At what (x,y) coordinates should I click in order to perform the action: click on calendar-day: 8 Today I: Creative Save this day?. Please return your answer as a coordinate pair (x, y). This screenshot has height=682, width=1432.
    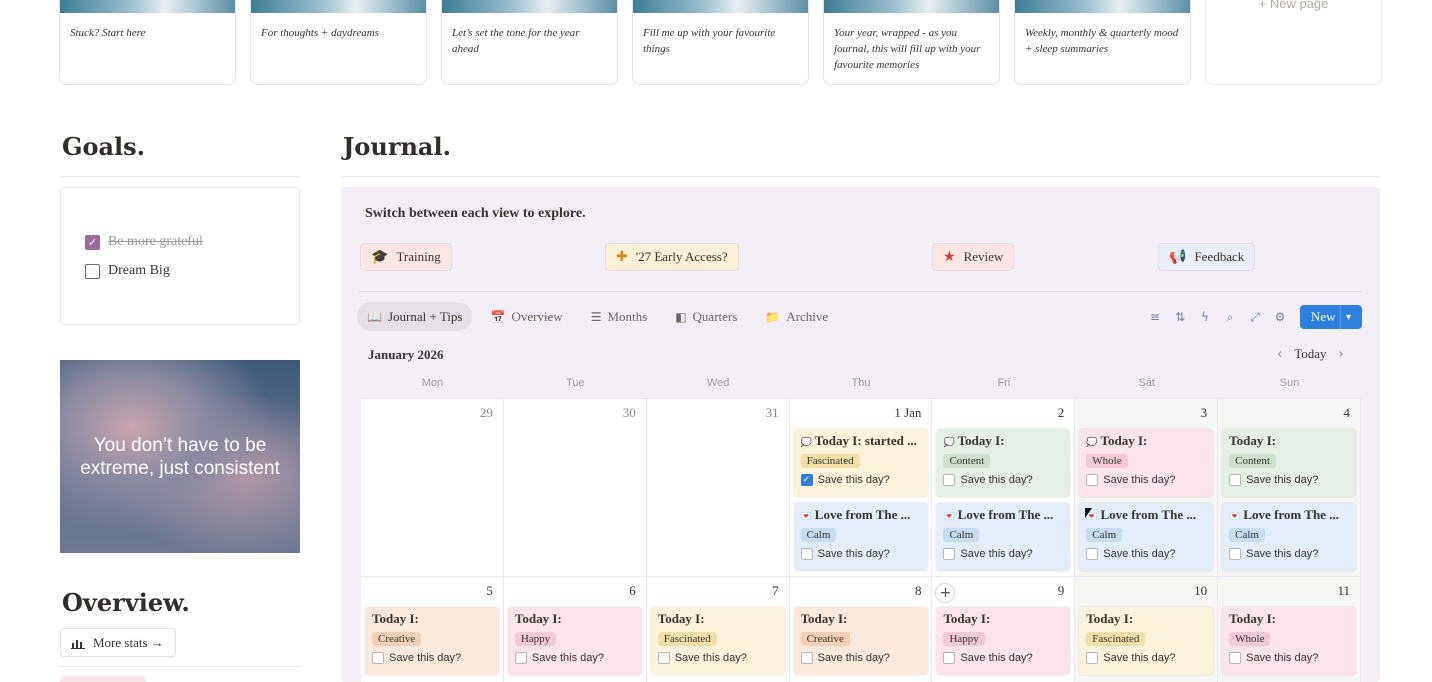
    Looking at the image, I should click on (861, 629).